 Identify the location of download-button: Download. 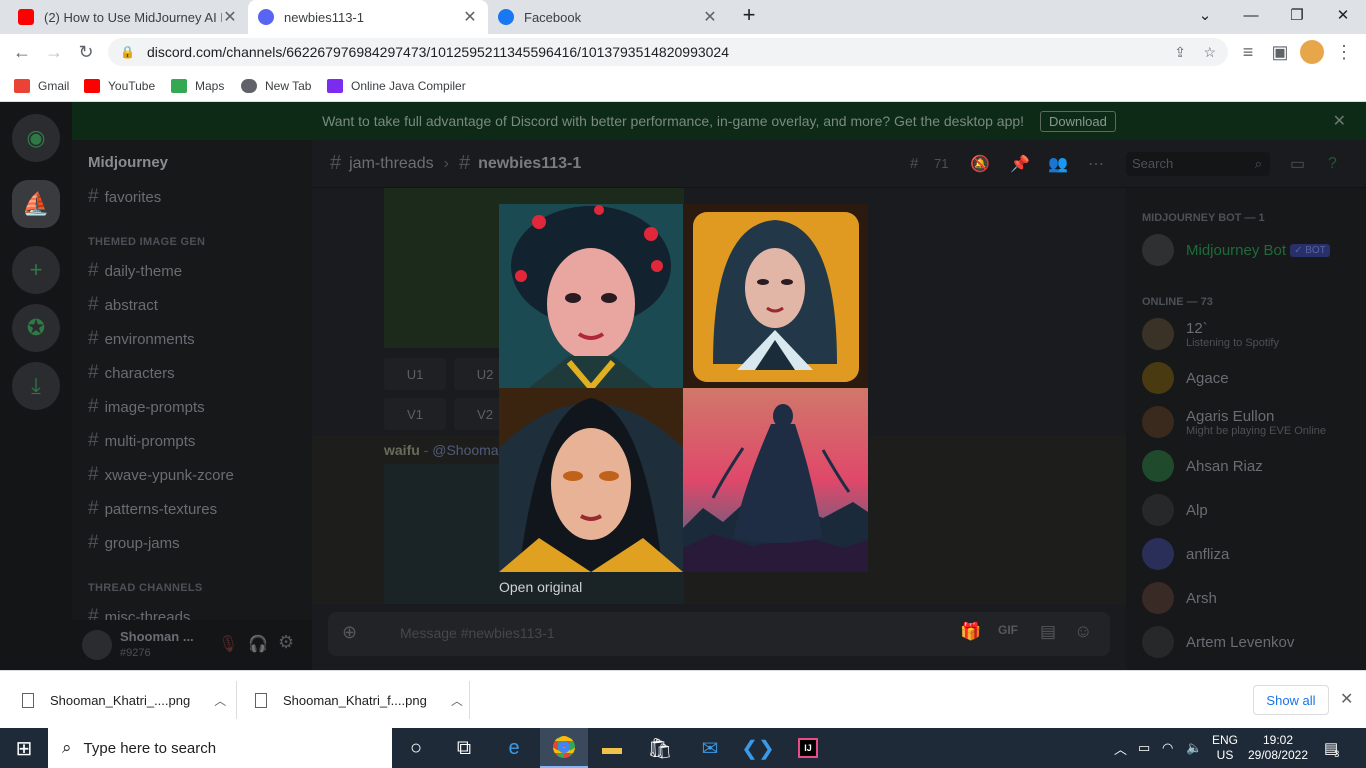
(1078, 121).